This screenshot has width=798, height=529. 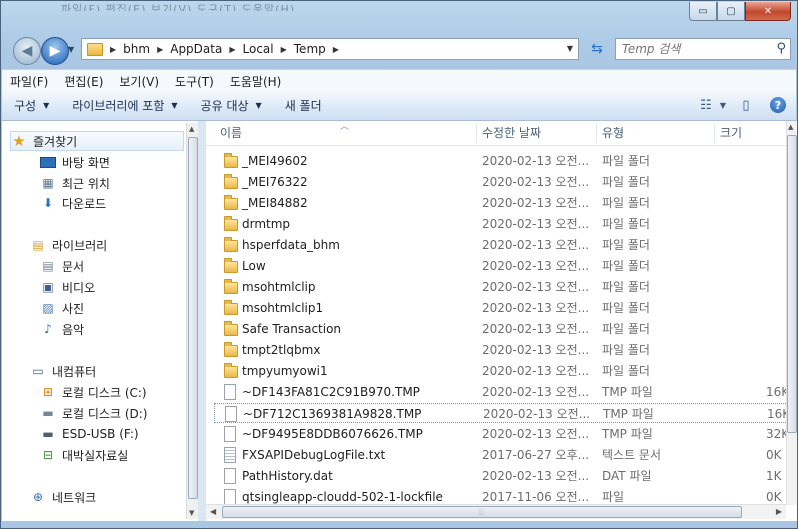 What do you see at coordinates (303, 105) in the screenshot?
I see `new-folder-button: 새 폴더` at bounding box center [303, 105].